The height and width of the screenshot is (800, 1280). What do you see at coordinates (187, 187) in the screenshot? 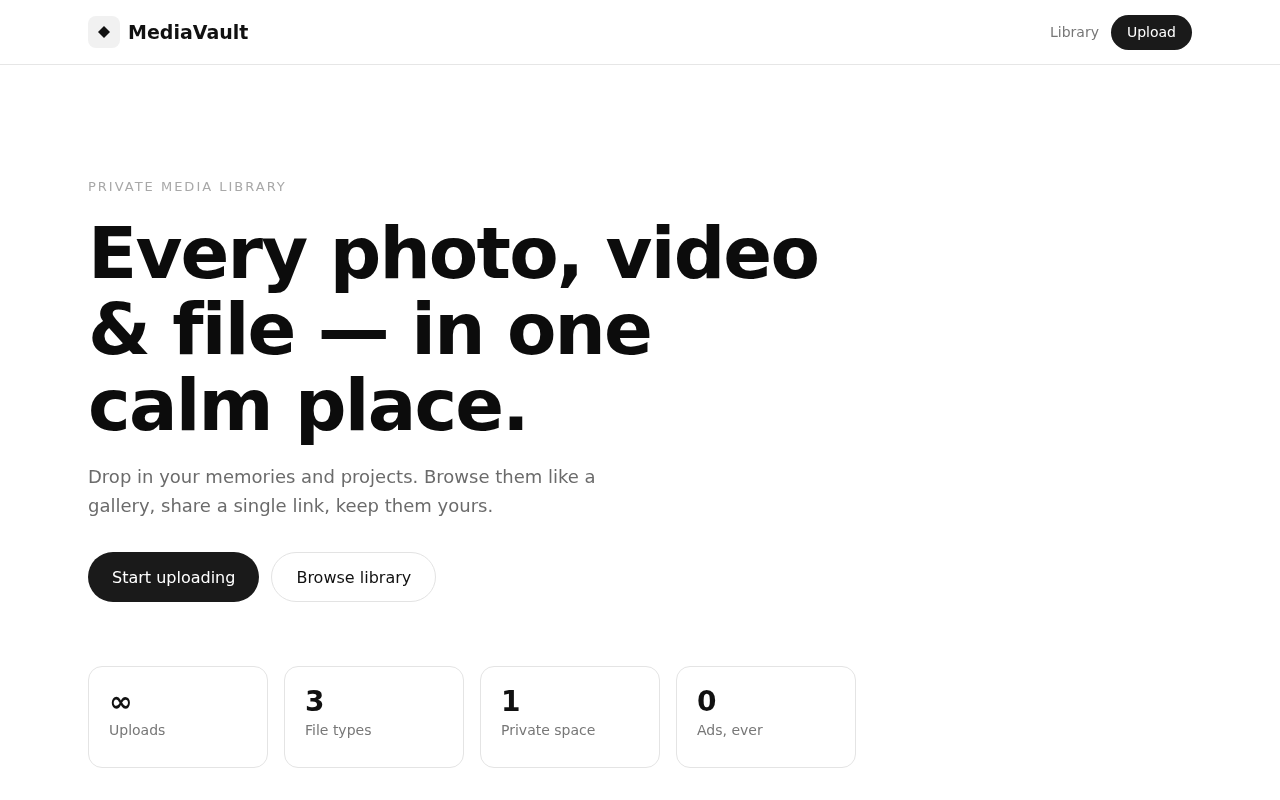
I see `eyebrow-label: PRIVATE MEDIA LIBRARY` at bounding box center [187, 187].